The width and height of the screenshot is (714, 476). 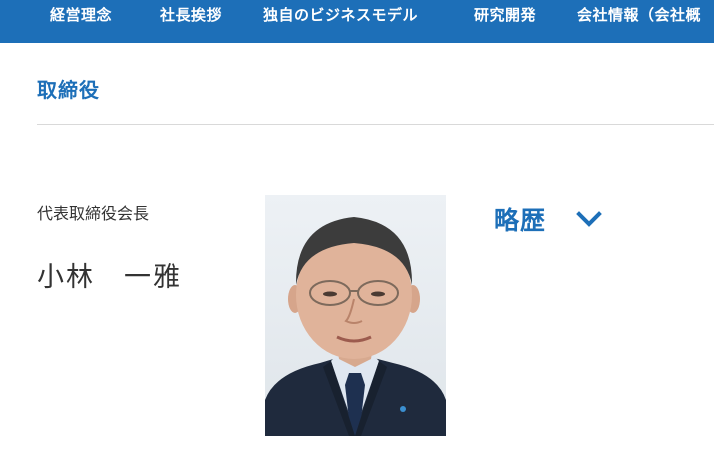 I want to click on nav-item-company-info: 会社情報（会社概, so click(x=639, y=16).